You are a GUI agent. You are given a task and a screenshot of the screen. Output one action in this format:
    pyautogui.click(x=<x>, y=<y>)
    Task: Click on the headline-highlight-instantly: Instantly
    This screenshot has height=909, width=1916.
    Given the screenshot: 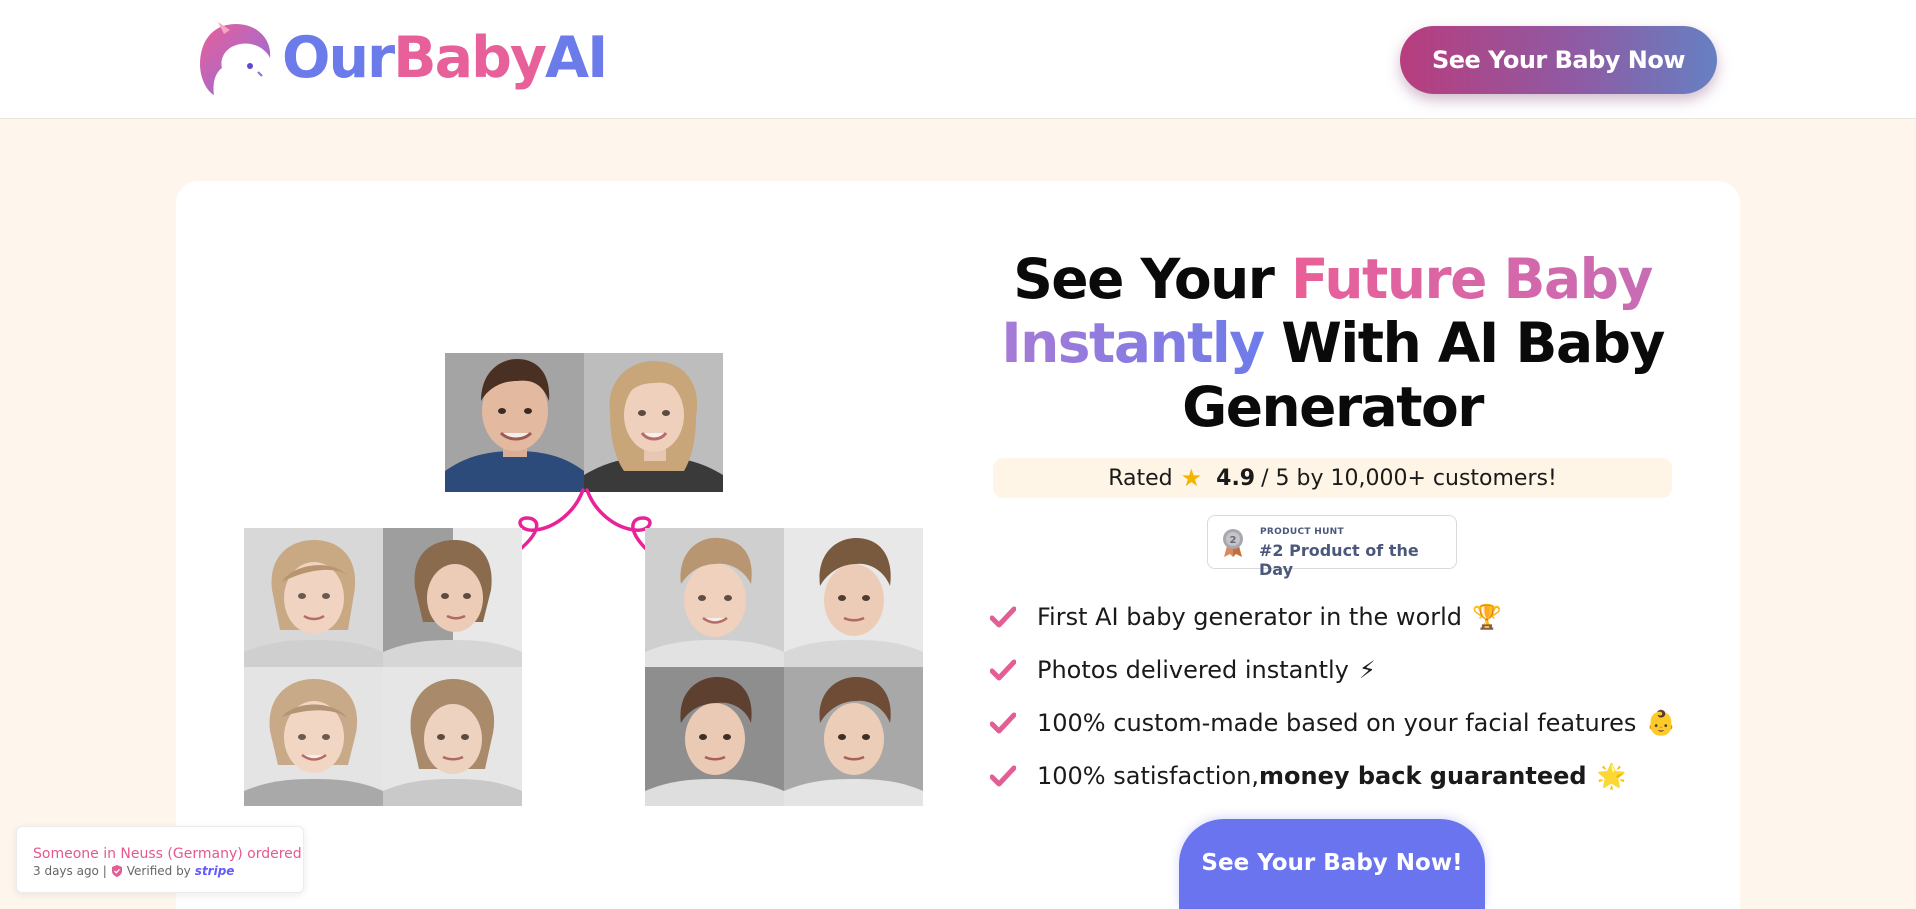 What is the action you would take?
    pyautogui.click(x=1133, y=343)
    